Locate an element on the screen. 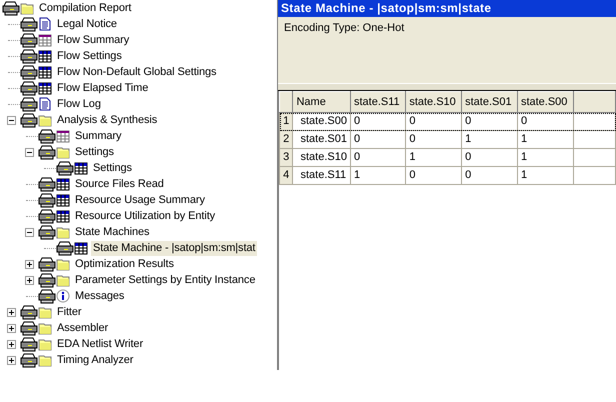 The width and height of the screenshot is (616, 402). column-header: Name is located at coordinates (321, 102).